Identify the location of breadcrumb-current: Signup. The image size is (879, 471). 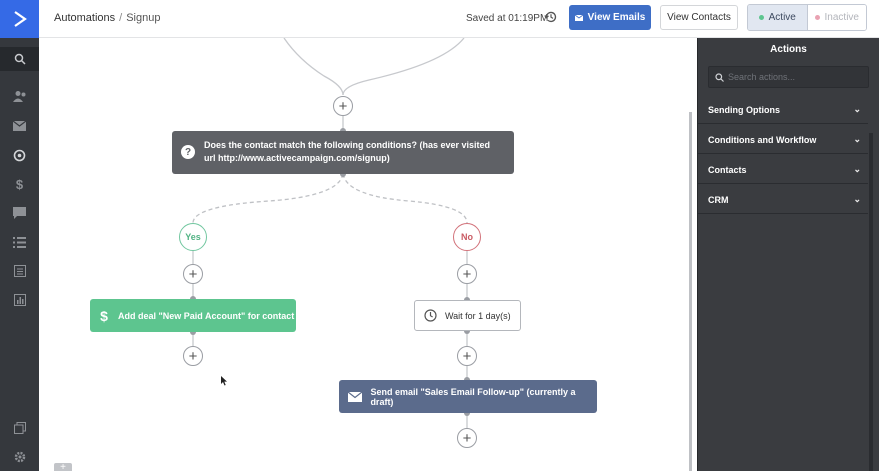
(143, 18).